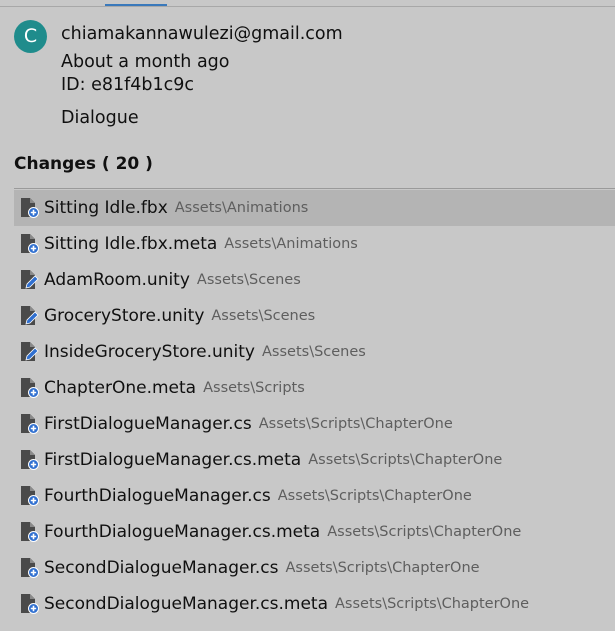  Describe the element at coordinates (30, 36) in the screenshot. I see `avatar: C` at that location.